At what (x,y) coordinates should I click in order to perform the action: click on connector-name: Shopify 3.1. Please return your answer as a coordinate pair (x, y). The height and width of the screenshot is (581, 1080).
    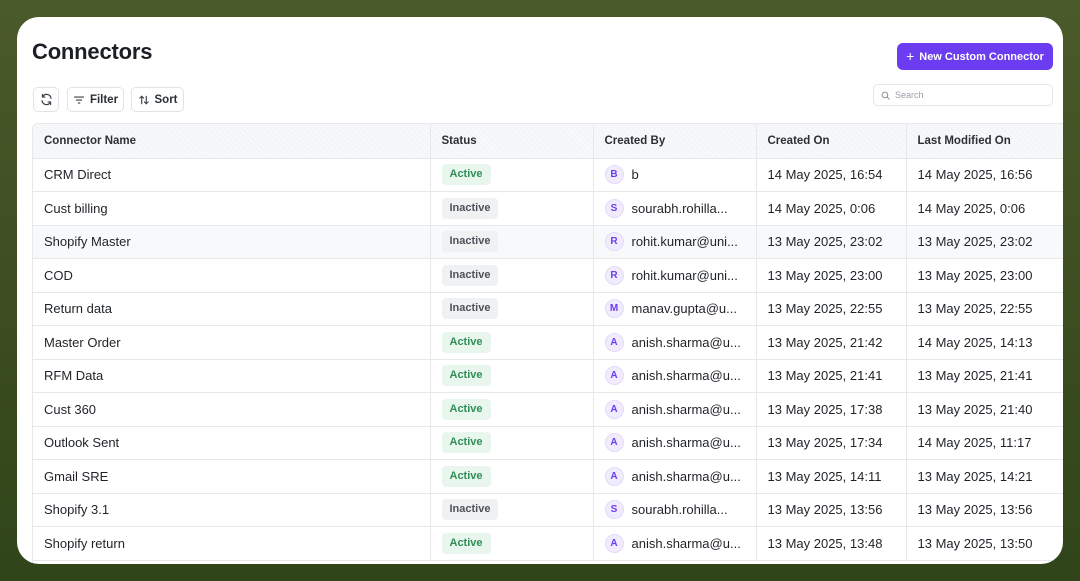
    Looking at the image, I should click on (77, 510).